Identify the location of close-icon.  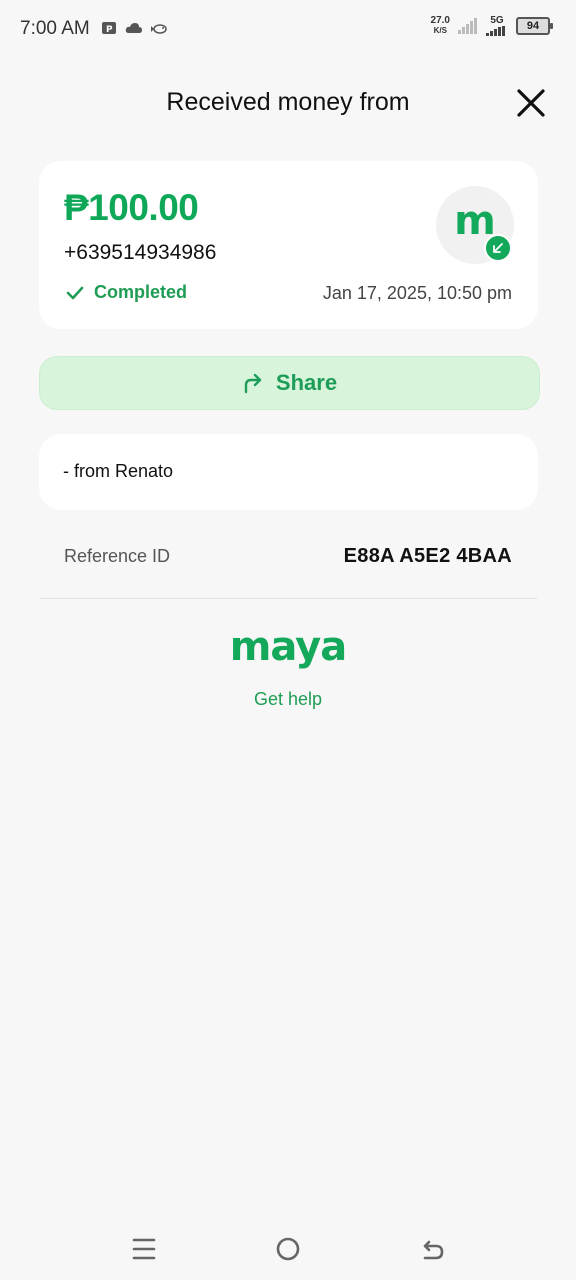
(531, 103).